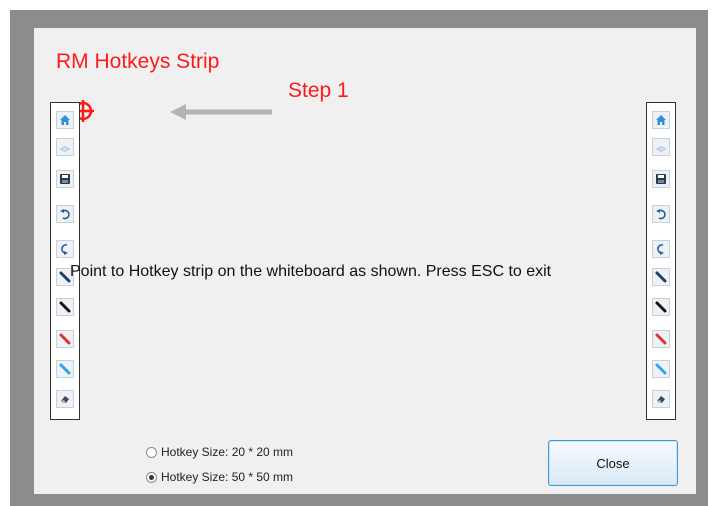 This screenshot has height=506, width=718. Describe the element at coordinates (65, 261) in the screenshot. I see `hotkey-strip-left` at that location.